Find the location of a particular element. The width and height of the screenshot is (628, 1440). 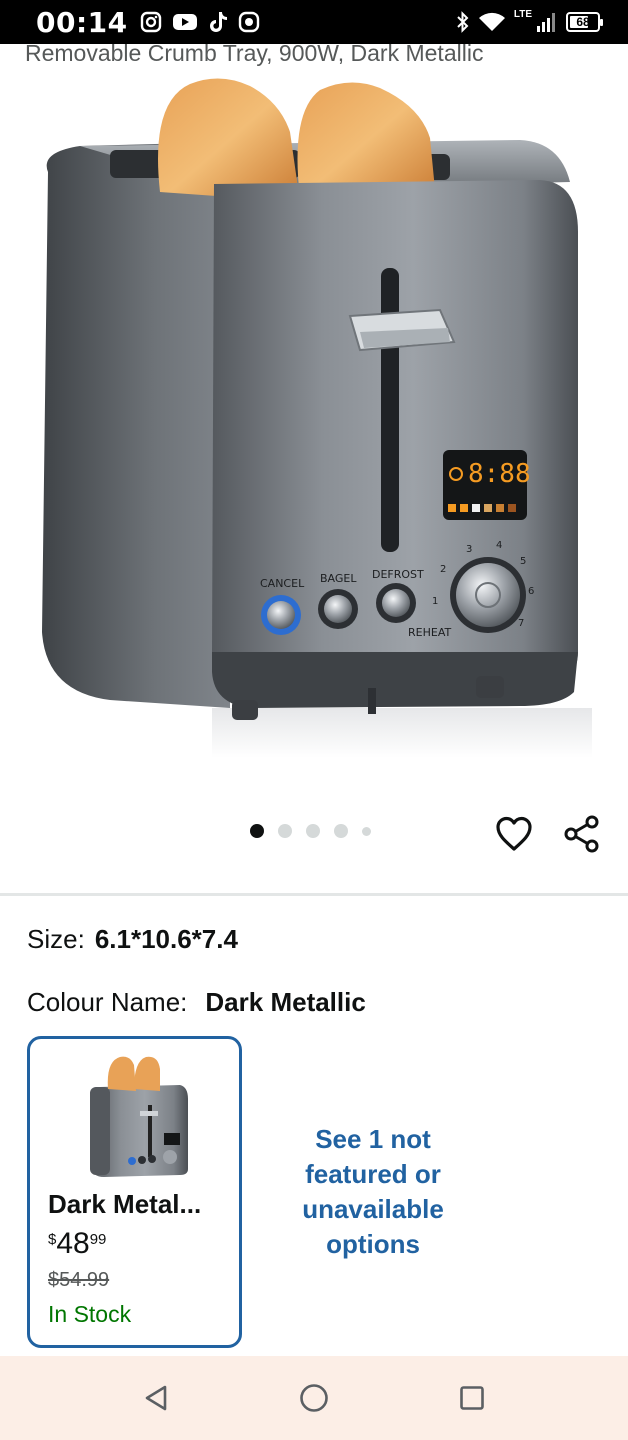

variant-price: $ 48 99 is located at coordinates (77, 1244).